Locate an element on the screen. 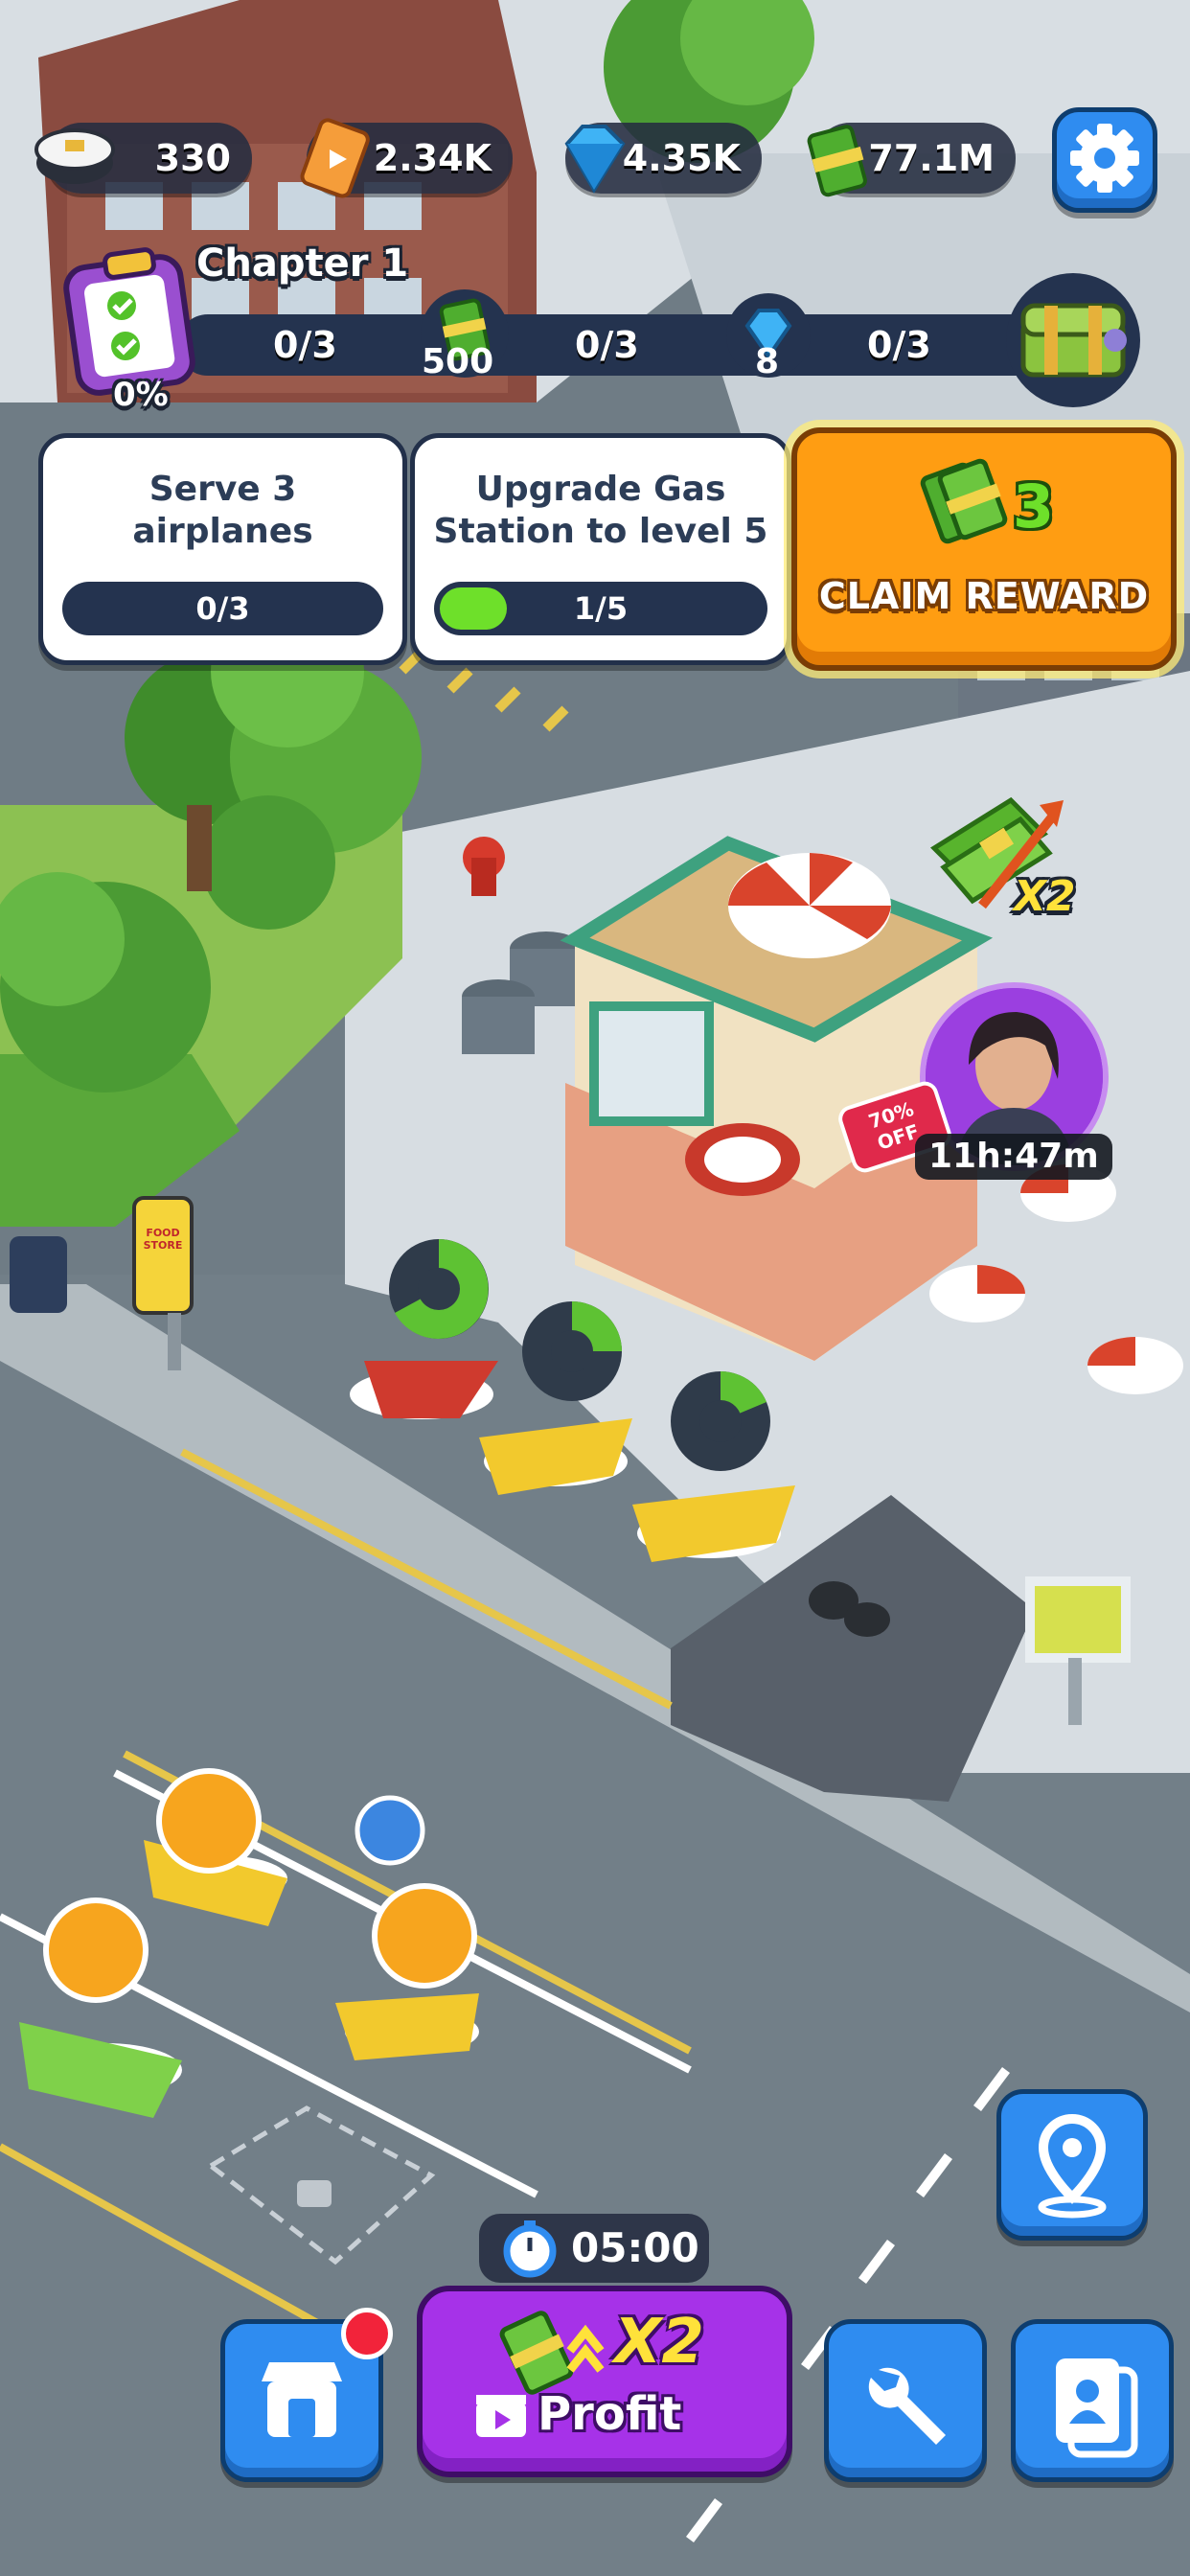  ticket-icon is located at coordinates (335, 158).